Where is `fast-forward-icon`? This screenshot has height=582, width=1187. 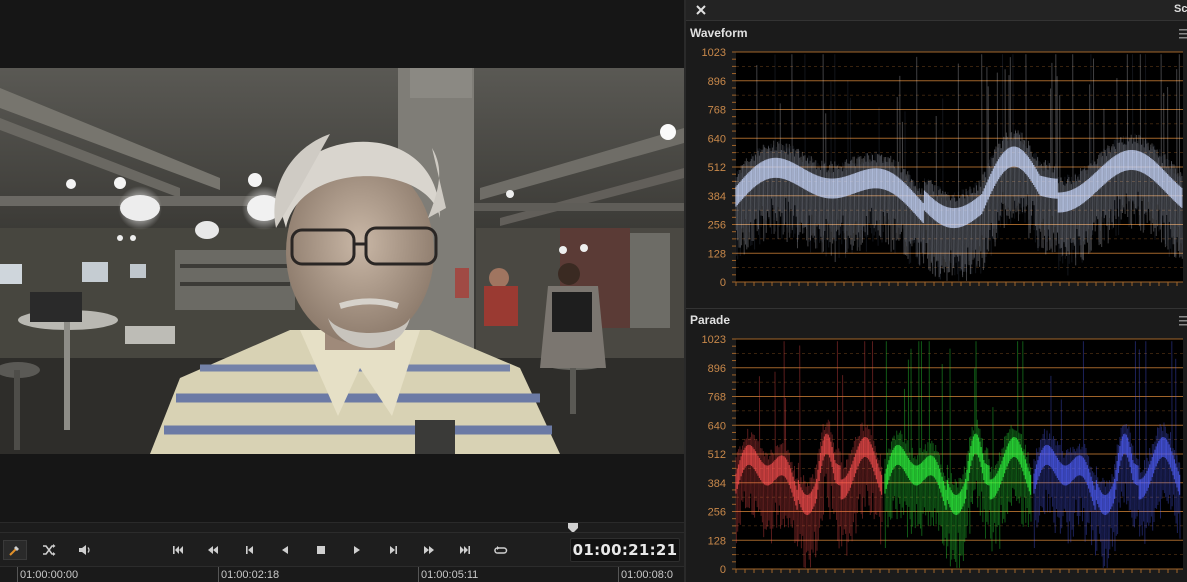
fast-forward-icon is located at coordinates (429, 550).